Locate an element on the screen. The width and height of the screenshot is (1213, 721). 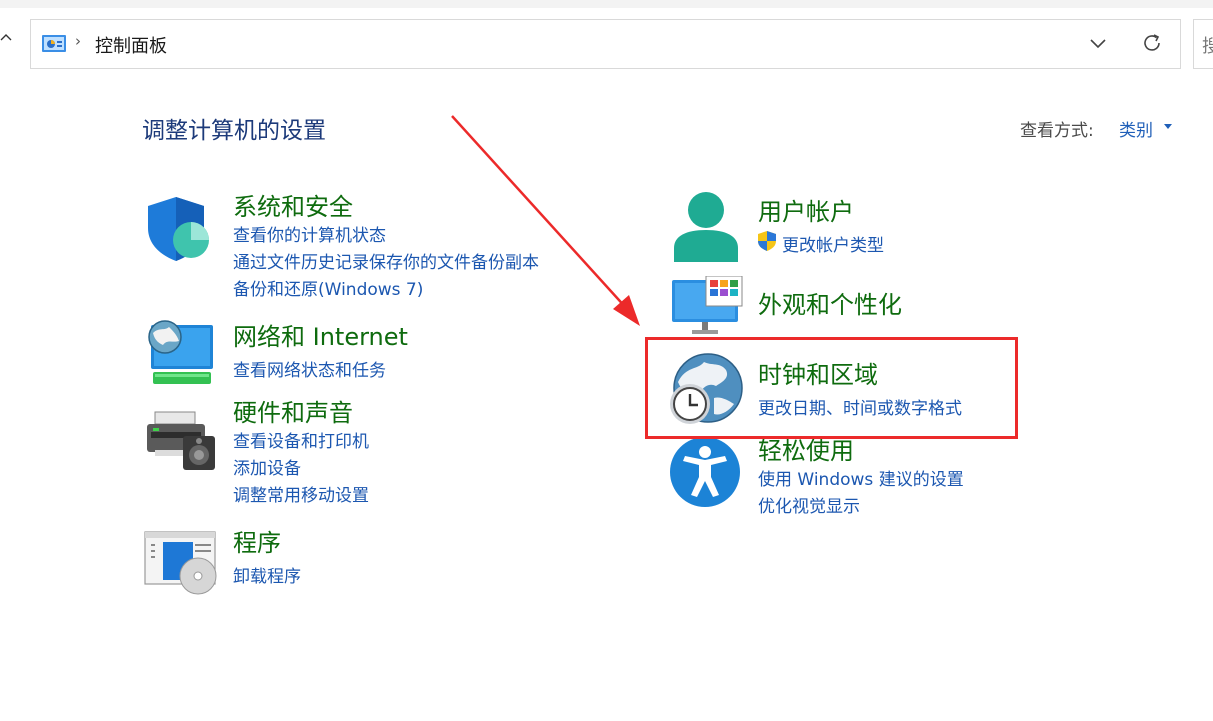
refresh-icon is located at coordinates (1152, 43).